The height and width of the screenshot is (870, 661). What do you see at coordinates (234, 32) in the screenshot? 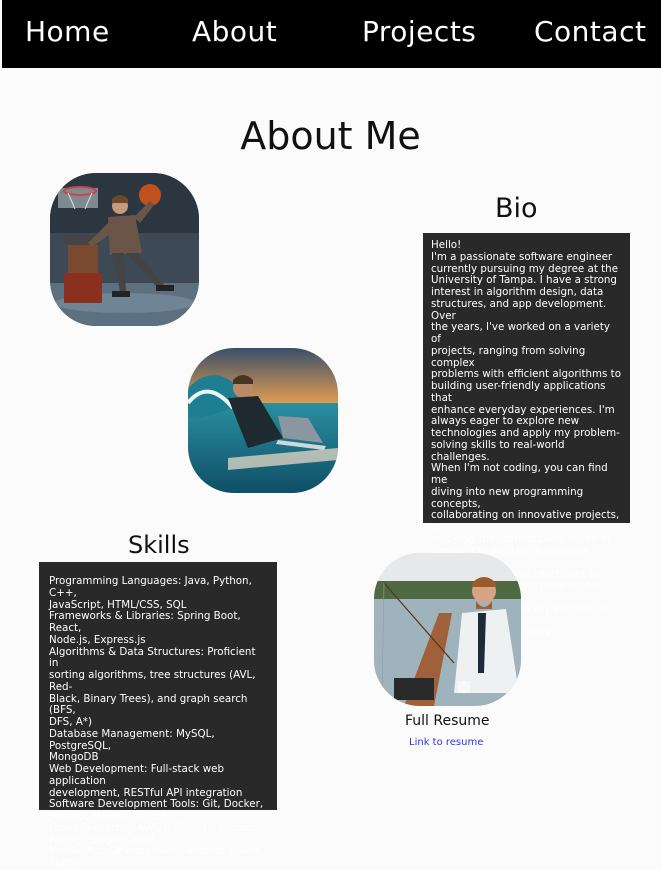
I see `nav-link-about: About` at bounding box center [234, 32].